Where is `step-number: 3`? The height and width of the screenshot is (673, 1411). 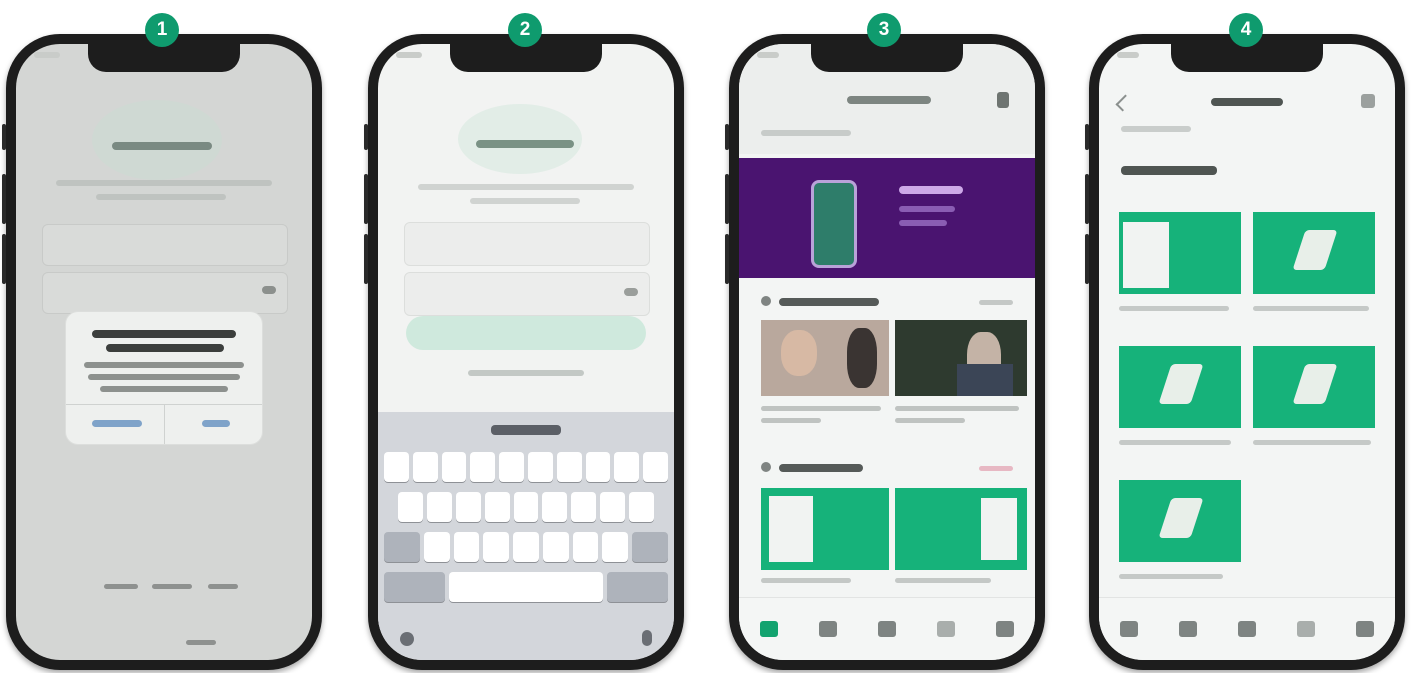 step-number: 3 is located at coordinates (884, 29).